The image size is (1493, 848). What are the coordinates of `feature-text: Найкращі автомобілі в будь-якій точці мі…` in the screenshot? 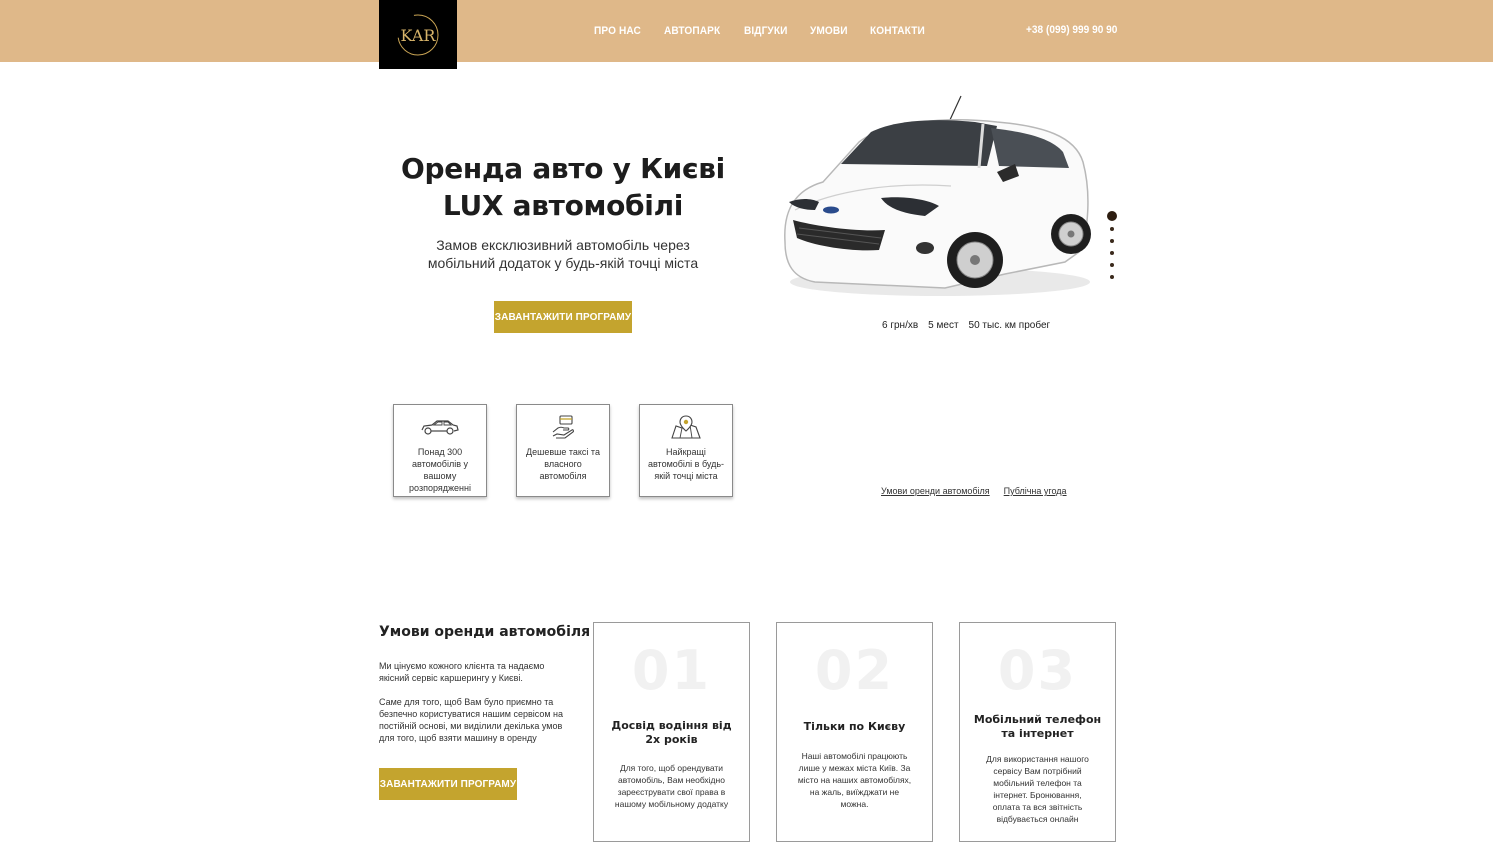 It's located at (686, 464).